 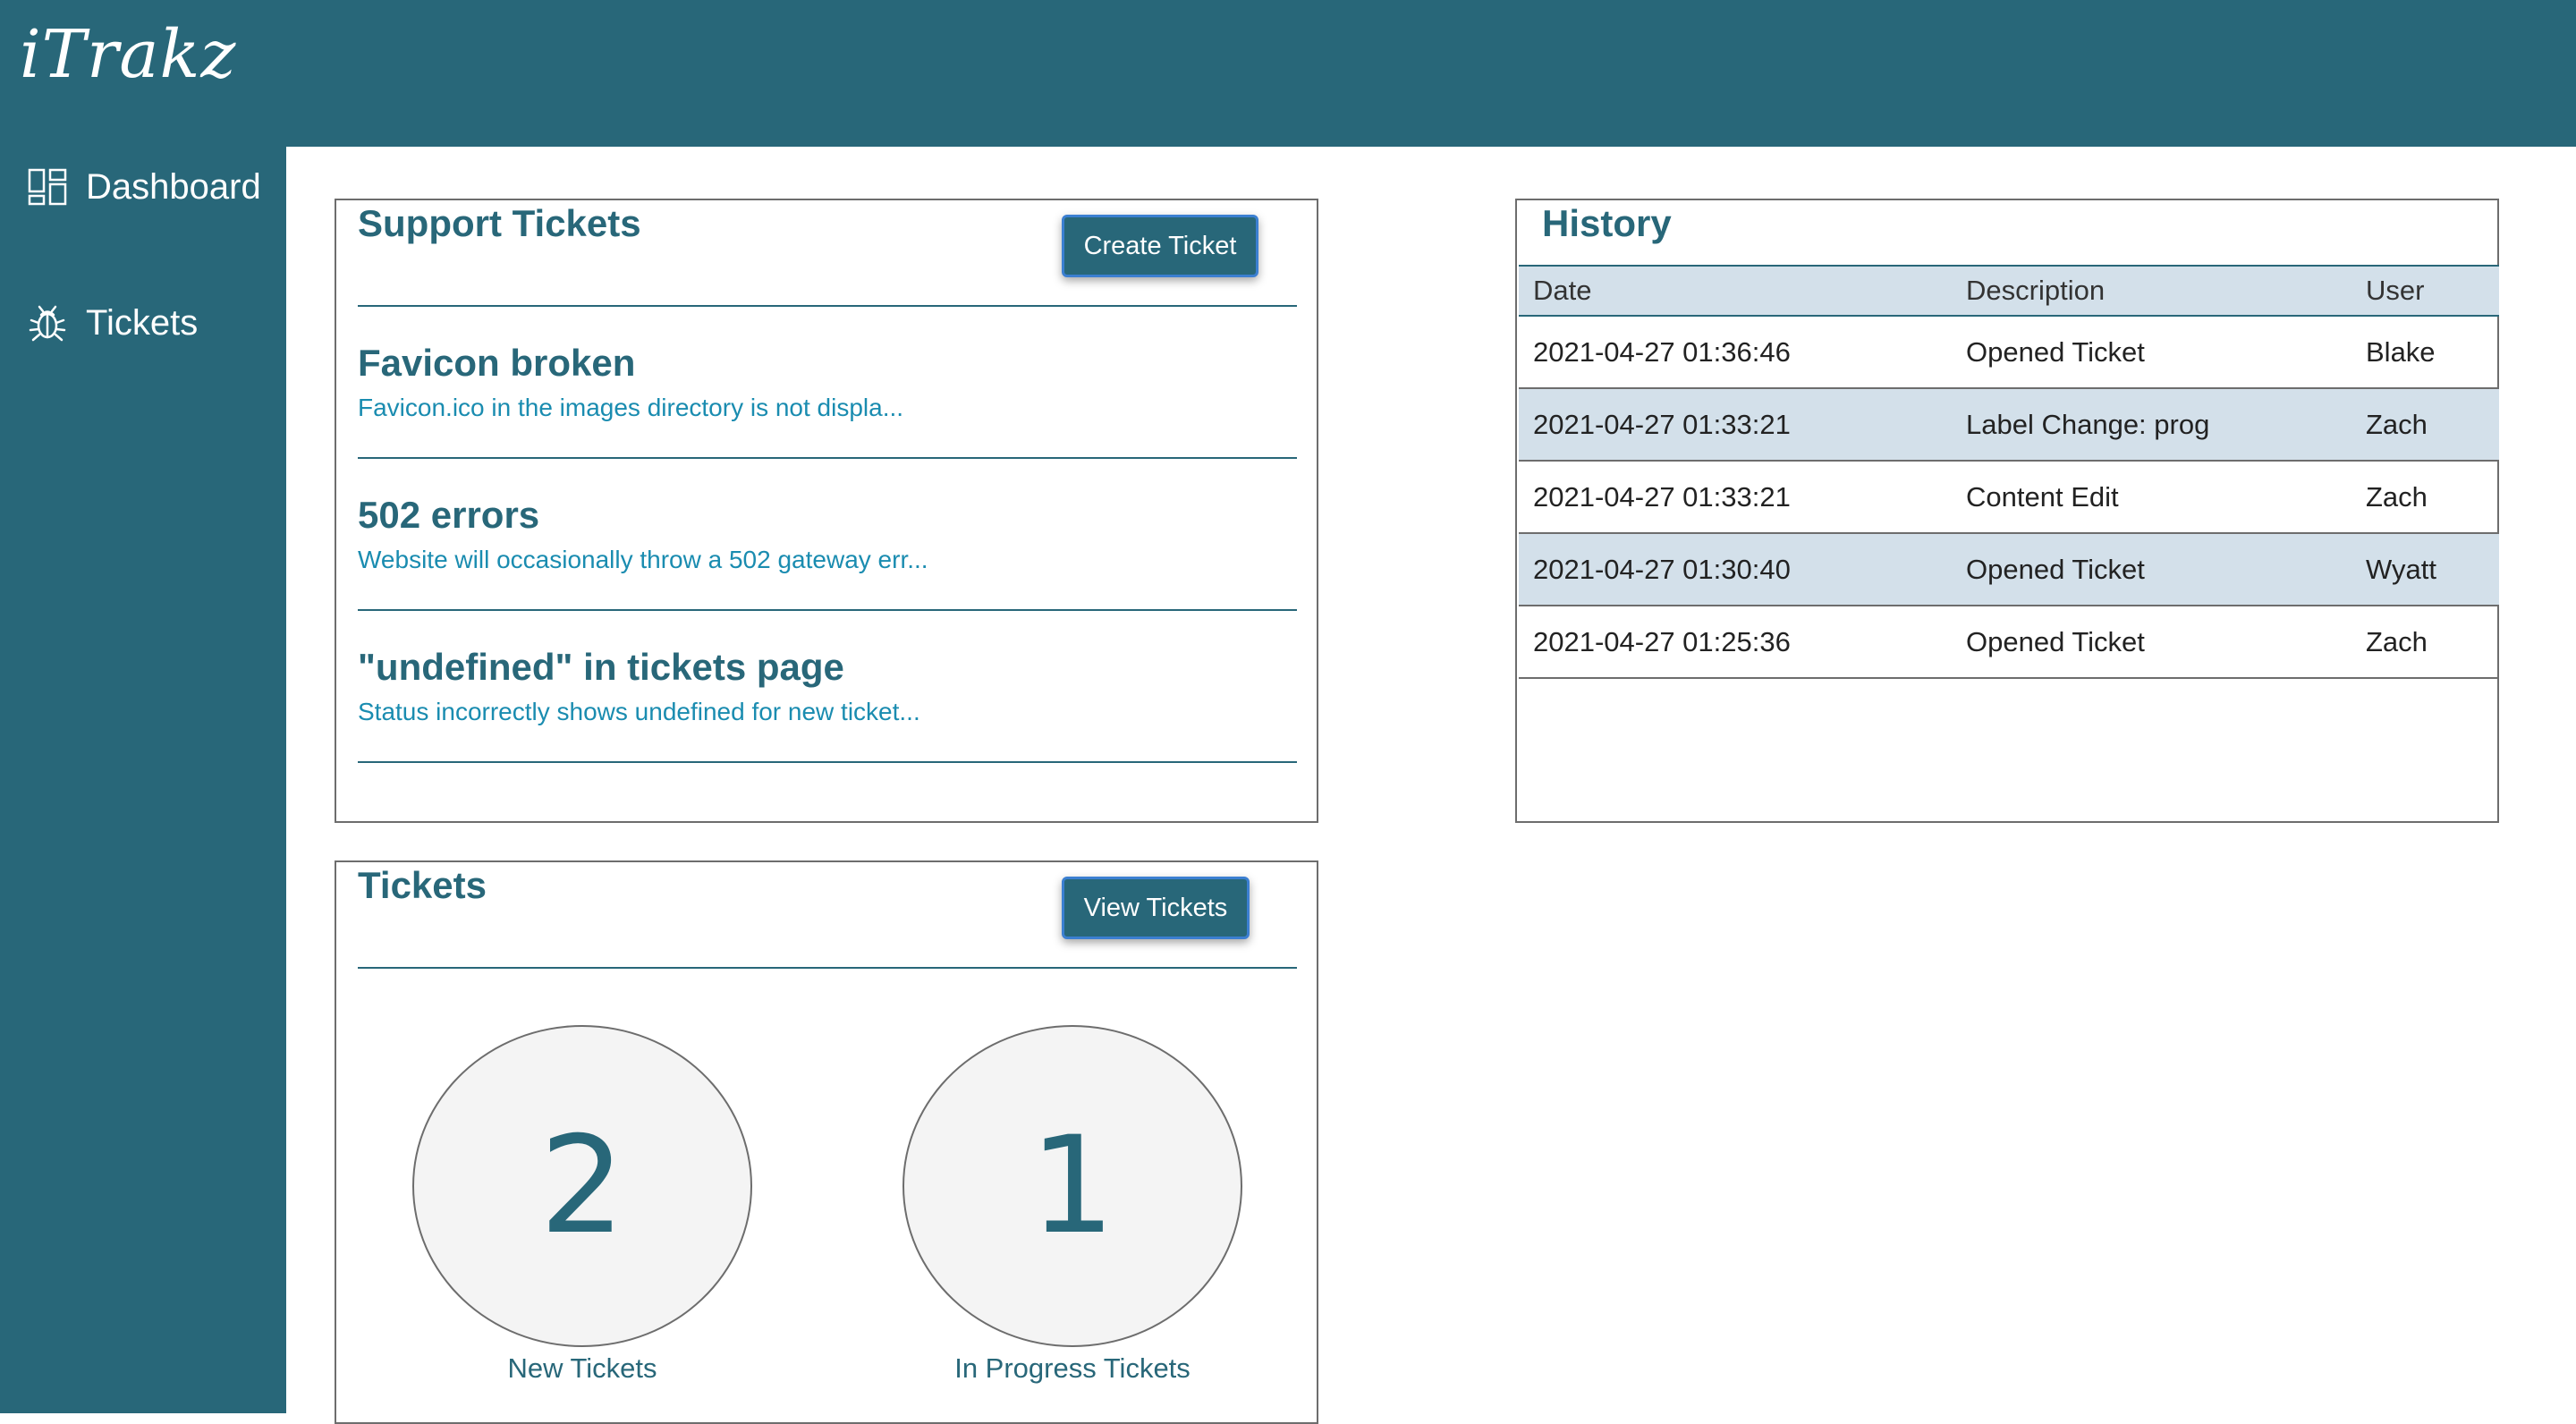 What do you see at coordinates (1662, 569) in the screenshot?
I see `history-date: 2021-04-27 01:30:40` at bounding box center [1662, 569].